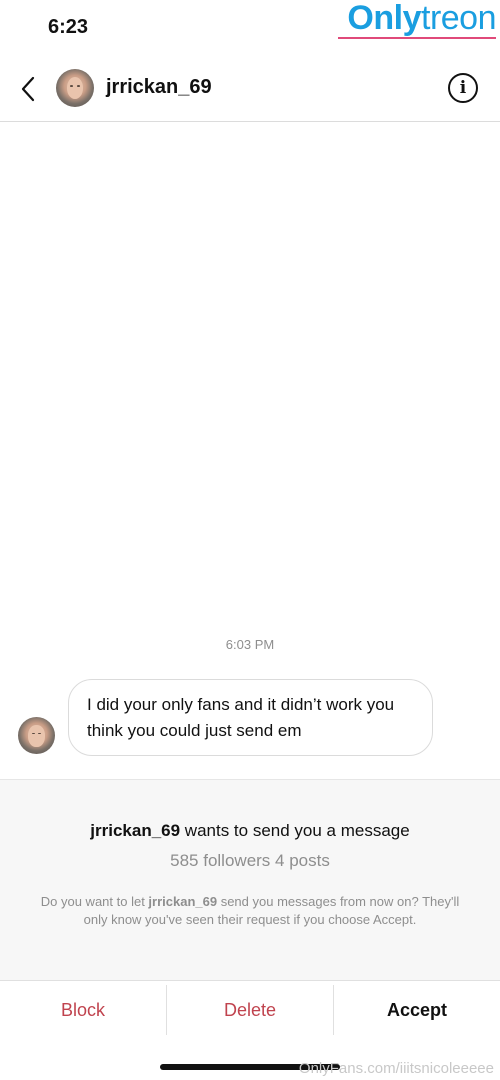  I want to click on delete-button: Delete, so click(250, 1010).